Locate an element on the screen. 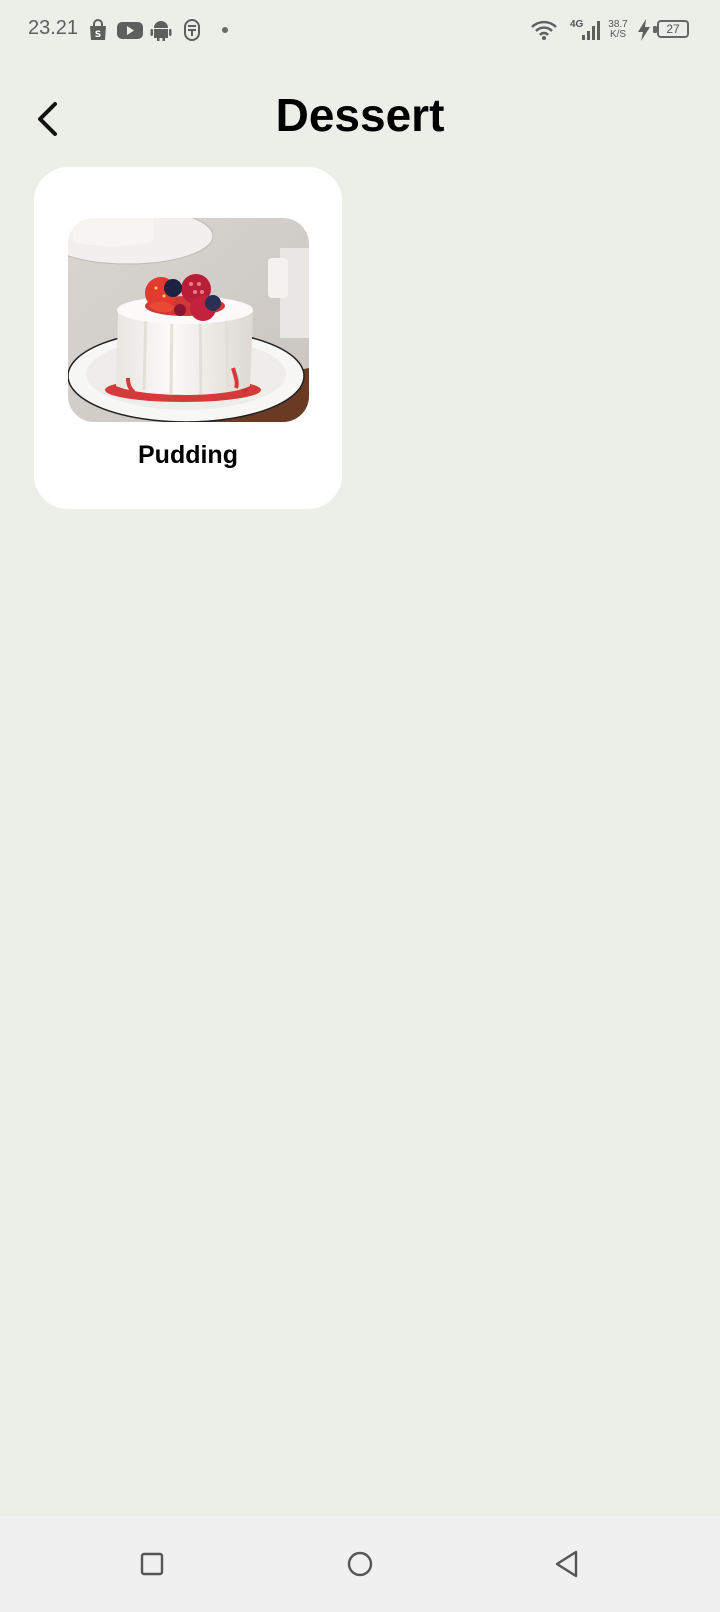 The height and width of the screenshot is (1612, 720). svg-text: S is located at coordinates (98, 35).